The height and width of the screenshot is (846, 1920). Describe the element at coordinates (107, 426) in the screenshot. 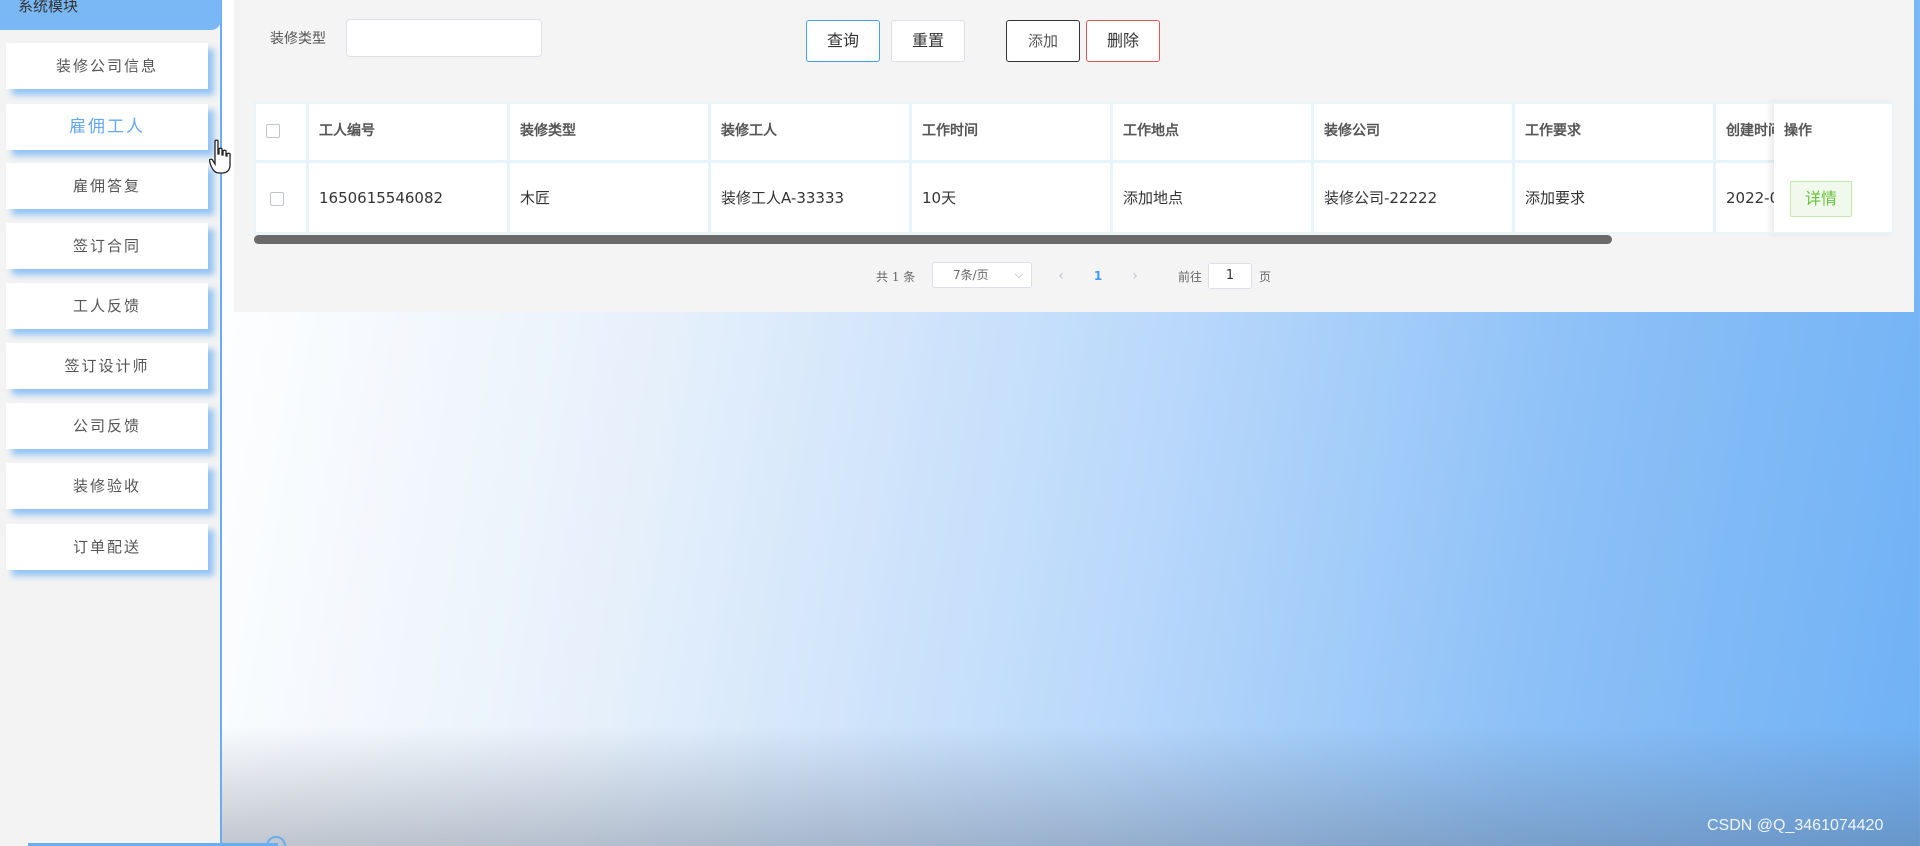

I see `sidebar-item-company-feedback: 公司反馈` at that location.